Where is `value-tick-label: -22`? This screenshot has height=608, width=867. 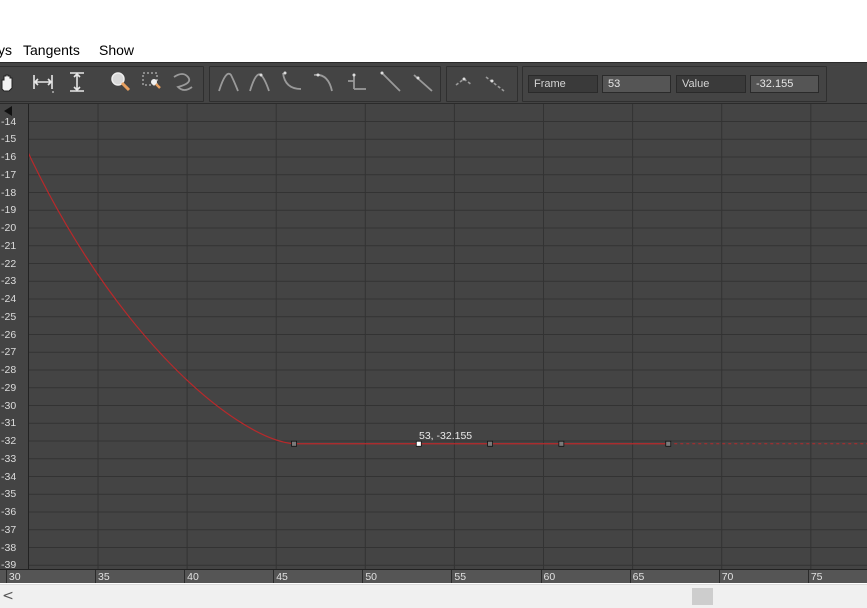
value-tick-label: -22 is located at coordinates (9, 263).